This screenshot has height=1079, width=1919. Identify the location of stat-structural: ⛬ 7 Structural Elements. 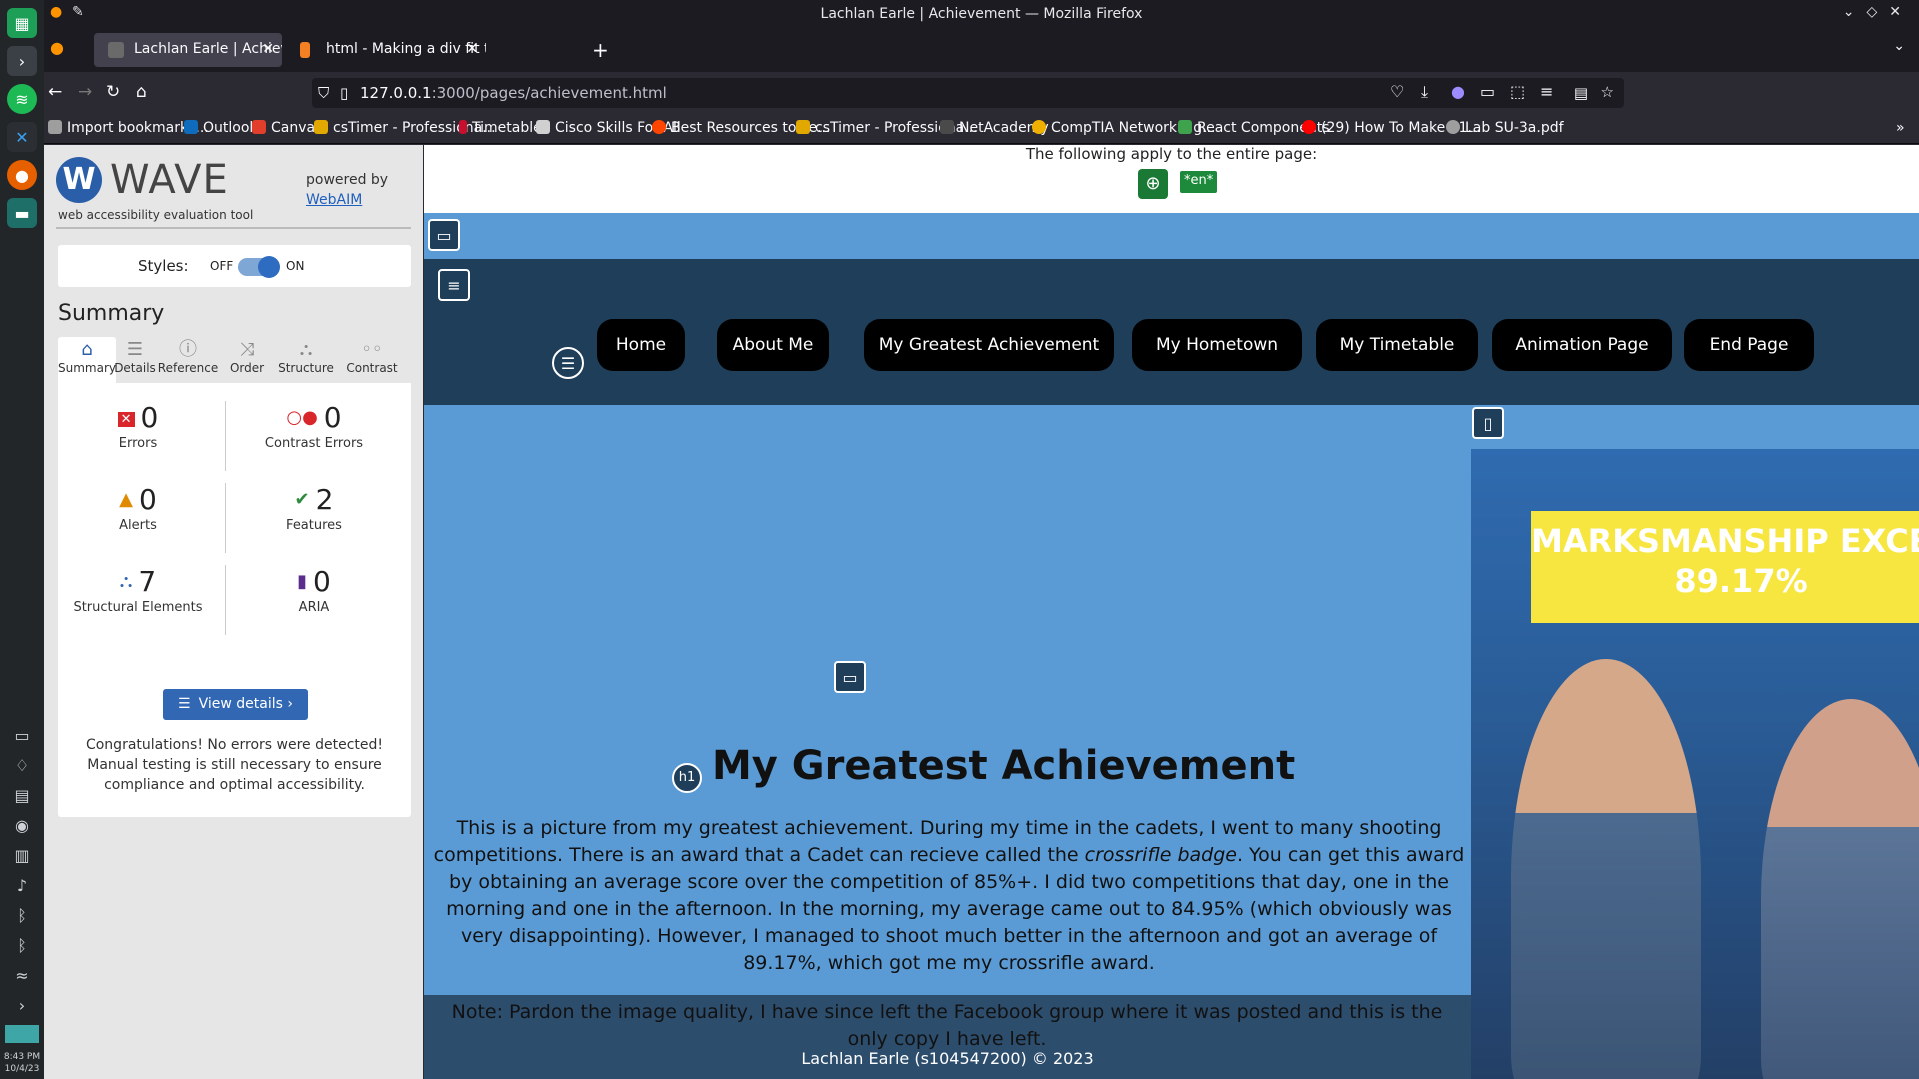
(138, 590).